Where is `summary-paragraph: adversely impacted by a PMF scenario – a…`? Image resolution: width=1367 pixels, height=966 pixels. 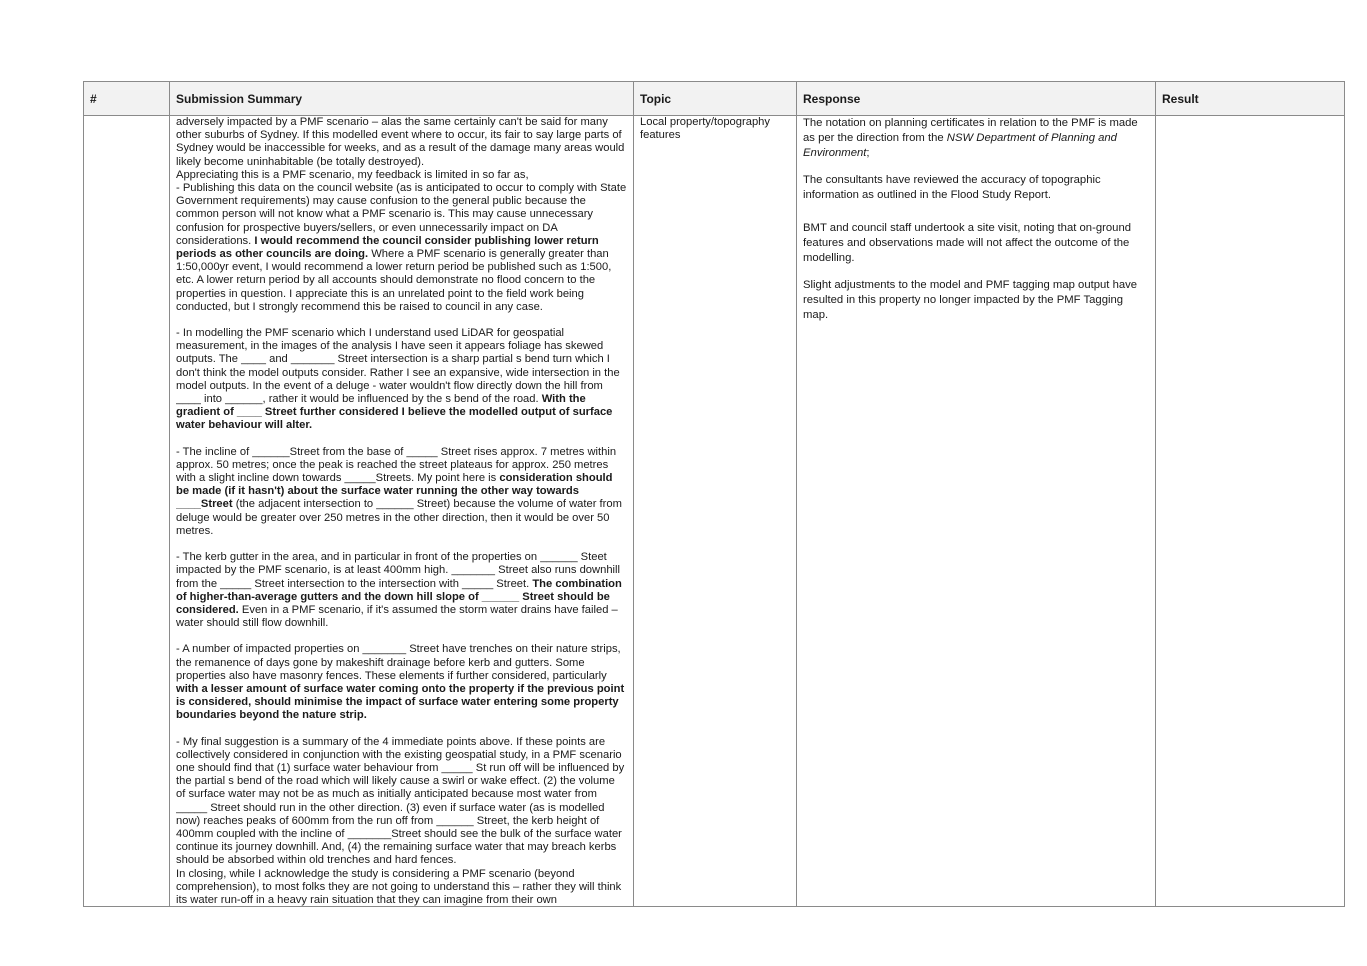
summary-paragraph: adversely impacted by a PMF scenario – a… is located at coordinates (400, 142).